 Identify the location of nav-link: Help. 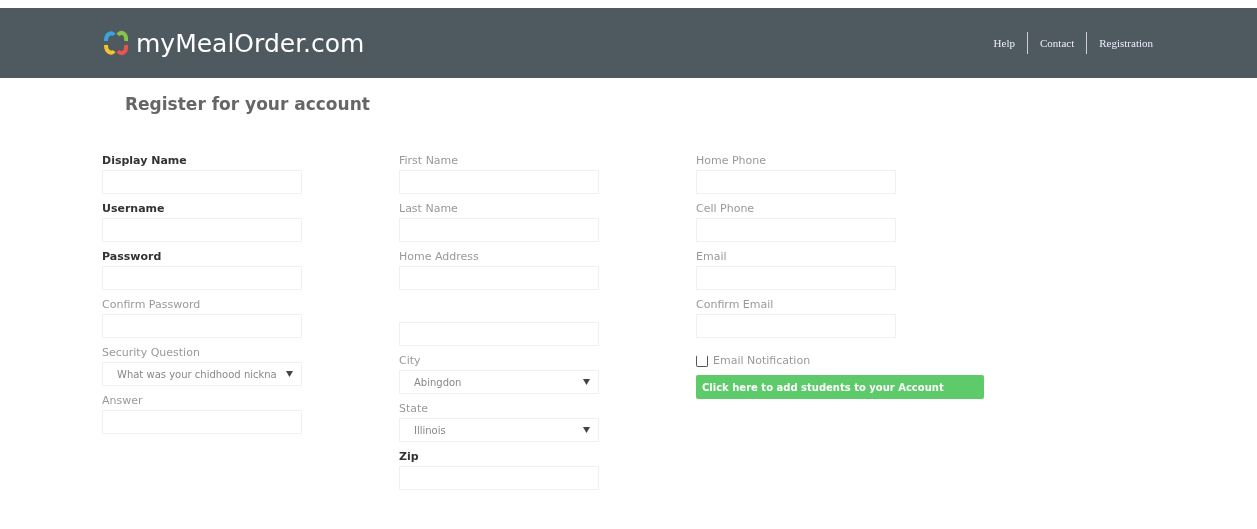
(1004, 43).